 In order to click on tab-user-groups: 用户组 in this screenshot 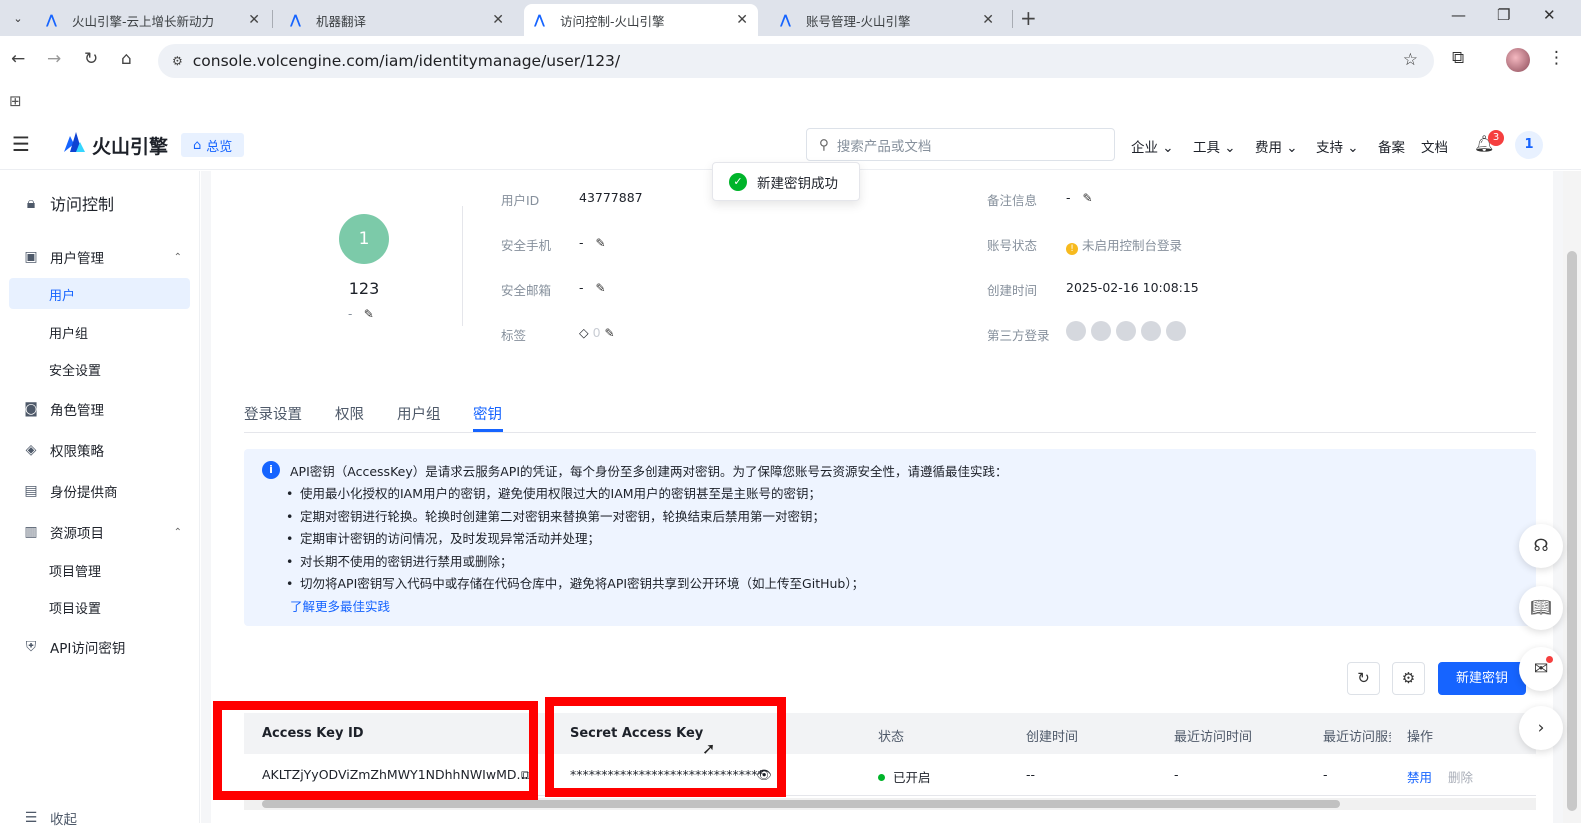, I will do `click(419, 413)`.